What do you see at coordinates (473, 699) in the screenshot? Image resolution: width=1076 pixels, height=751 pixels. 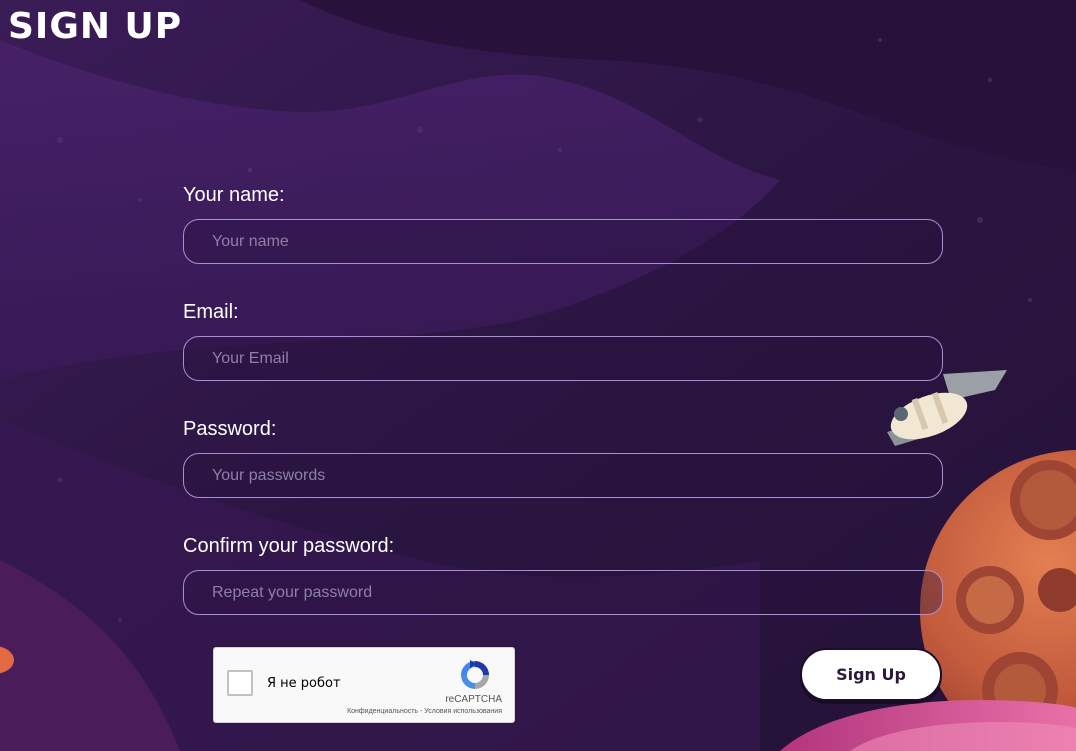 I see `captcha-brand: reCAPTCHA` at bounding box center [473, 699].